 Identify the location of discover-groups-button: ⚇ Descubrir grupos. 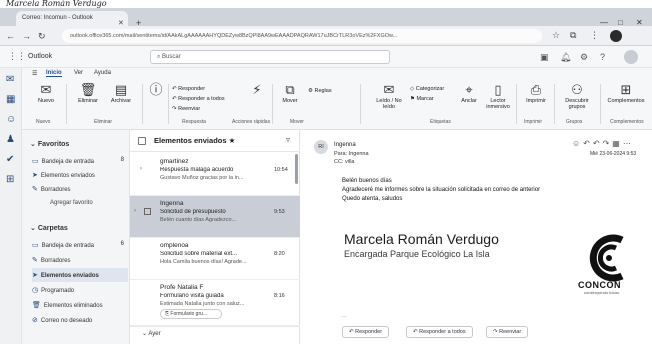
(577, 96).